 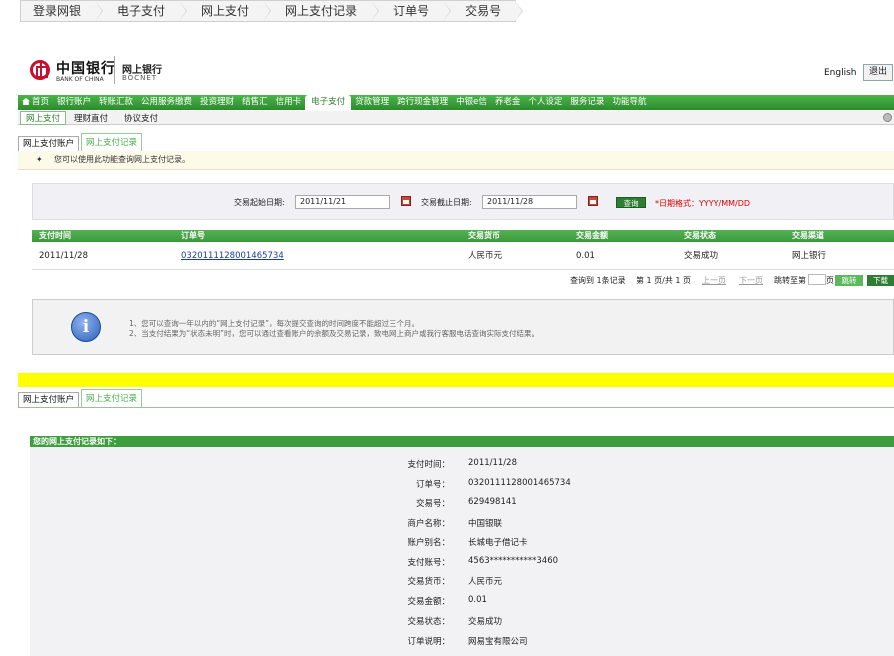 What do you see at coordinates (39, 159) in the screenshot?
I see `pin-icon: ✦` at bounding box center [39, 159].